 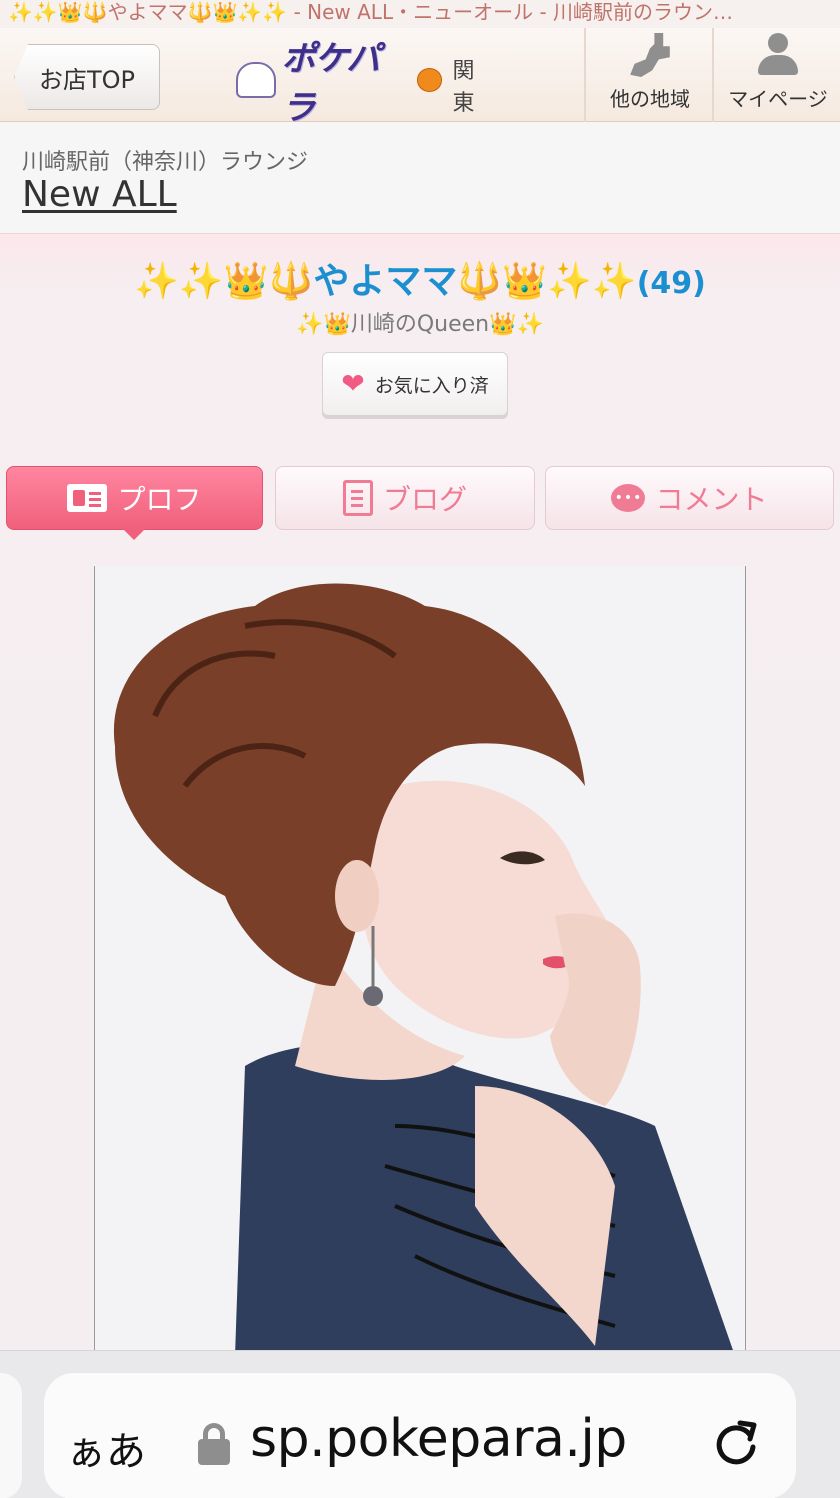 I want to click on favorite-label: お気に入り済, so click(x=431, y=385).